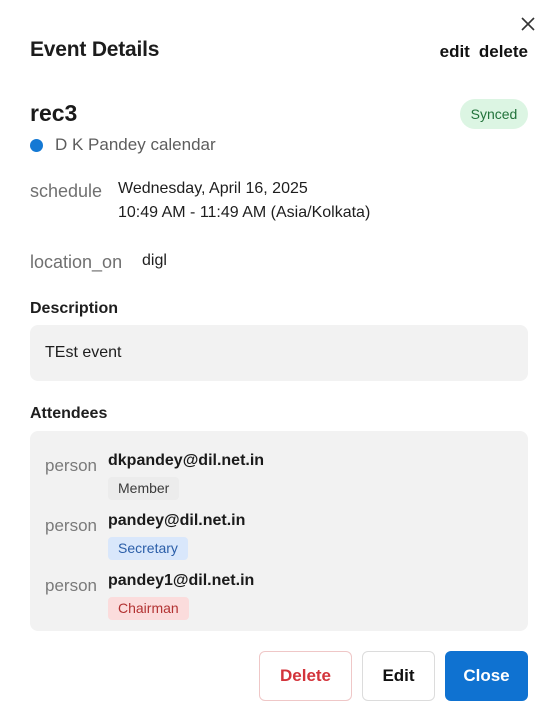 The image size is (552, 726). I want to click on attendee-role-badge: Secretary, so click(148, 548).